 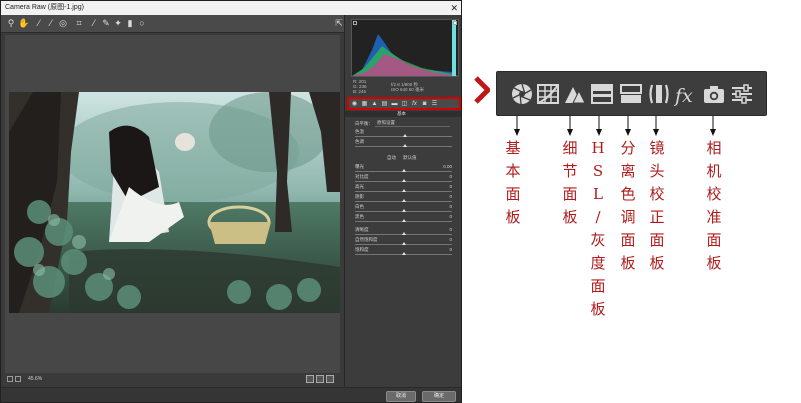 I want to click on shadow-clipping-icon, so click(x=355, y=23).